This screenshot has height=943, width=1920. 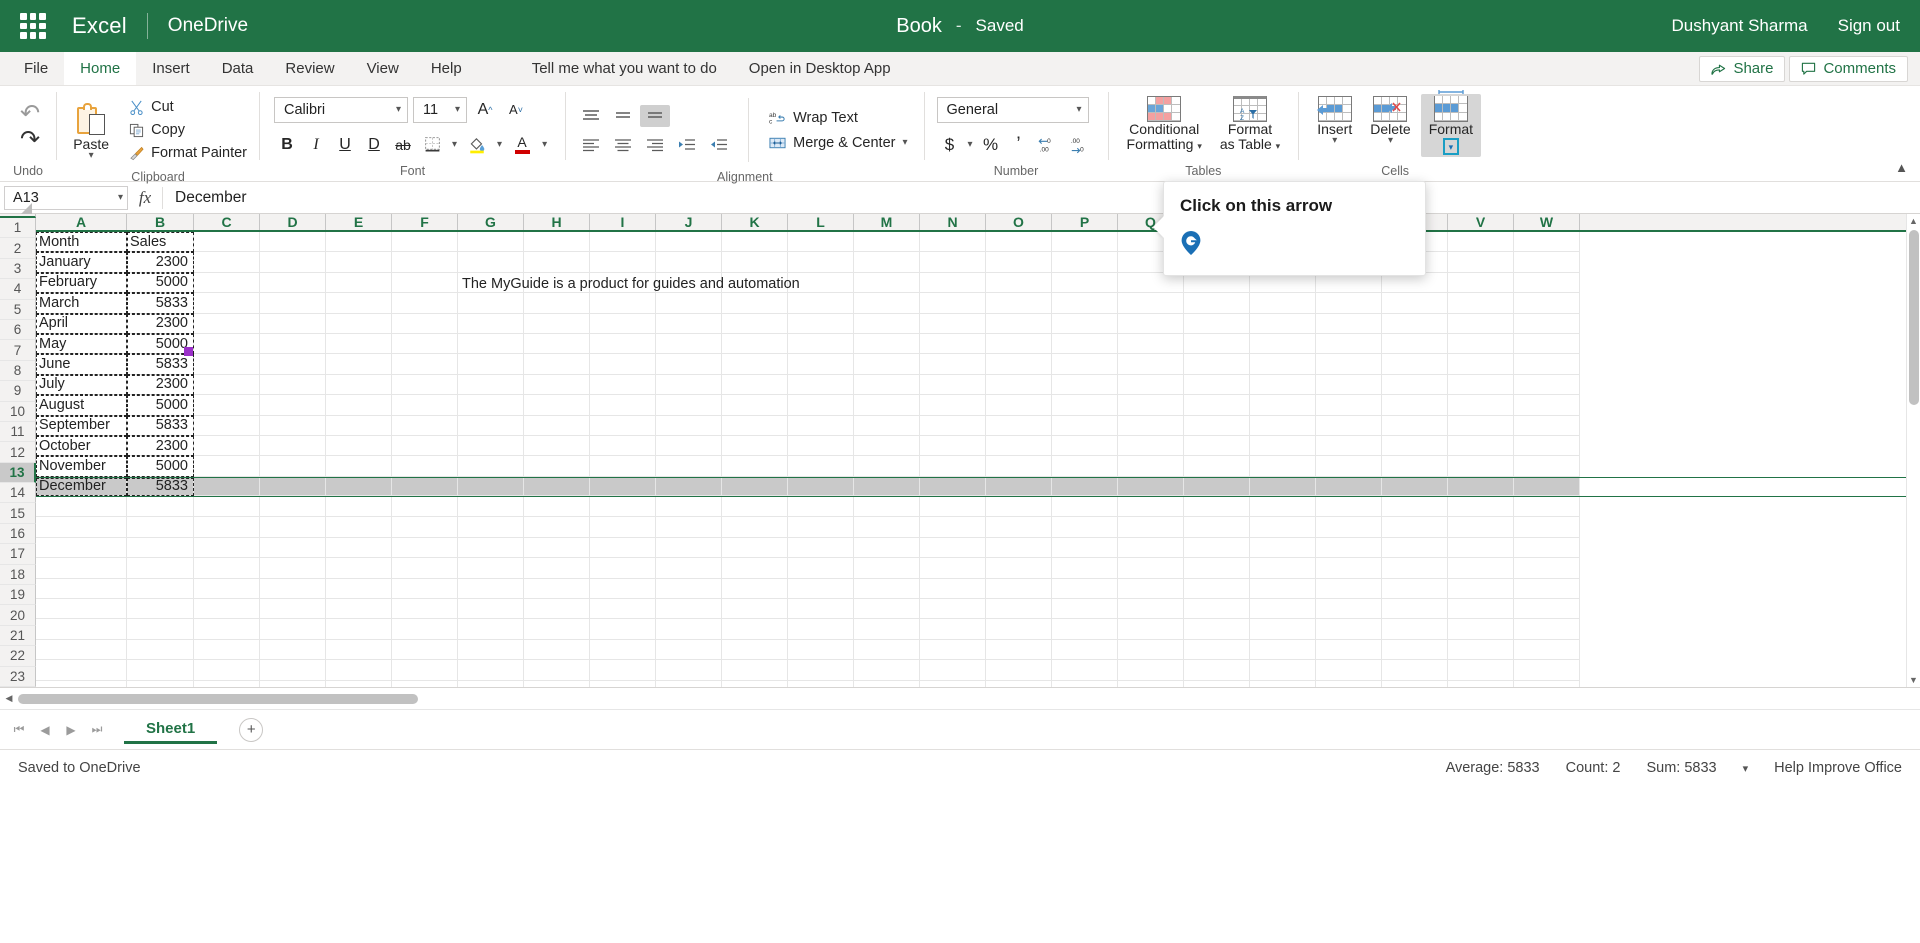 What do you see at coordinates (821, 323) in the screenshot?
I see `cell-L5` at bounding box center [821, 323].